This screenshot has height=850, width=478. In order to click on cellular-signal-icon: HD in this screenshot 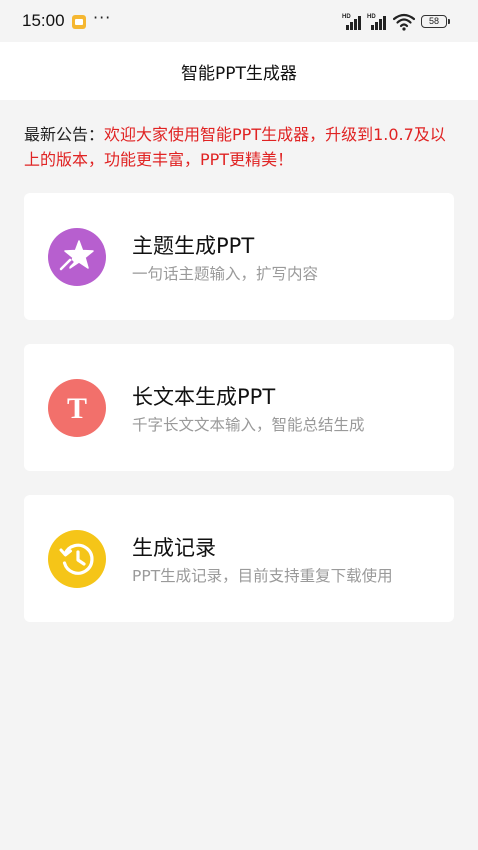, I will do `click(353, 22)`.